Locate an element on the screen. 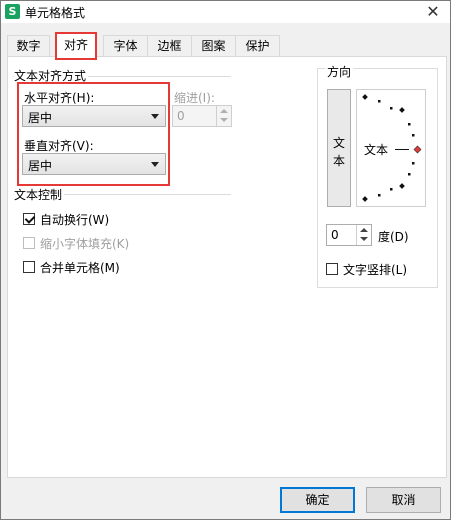 This screenshot has height=520, width=451. tab-alignment: 对齐 is located at coordinates (76, 46).